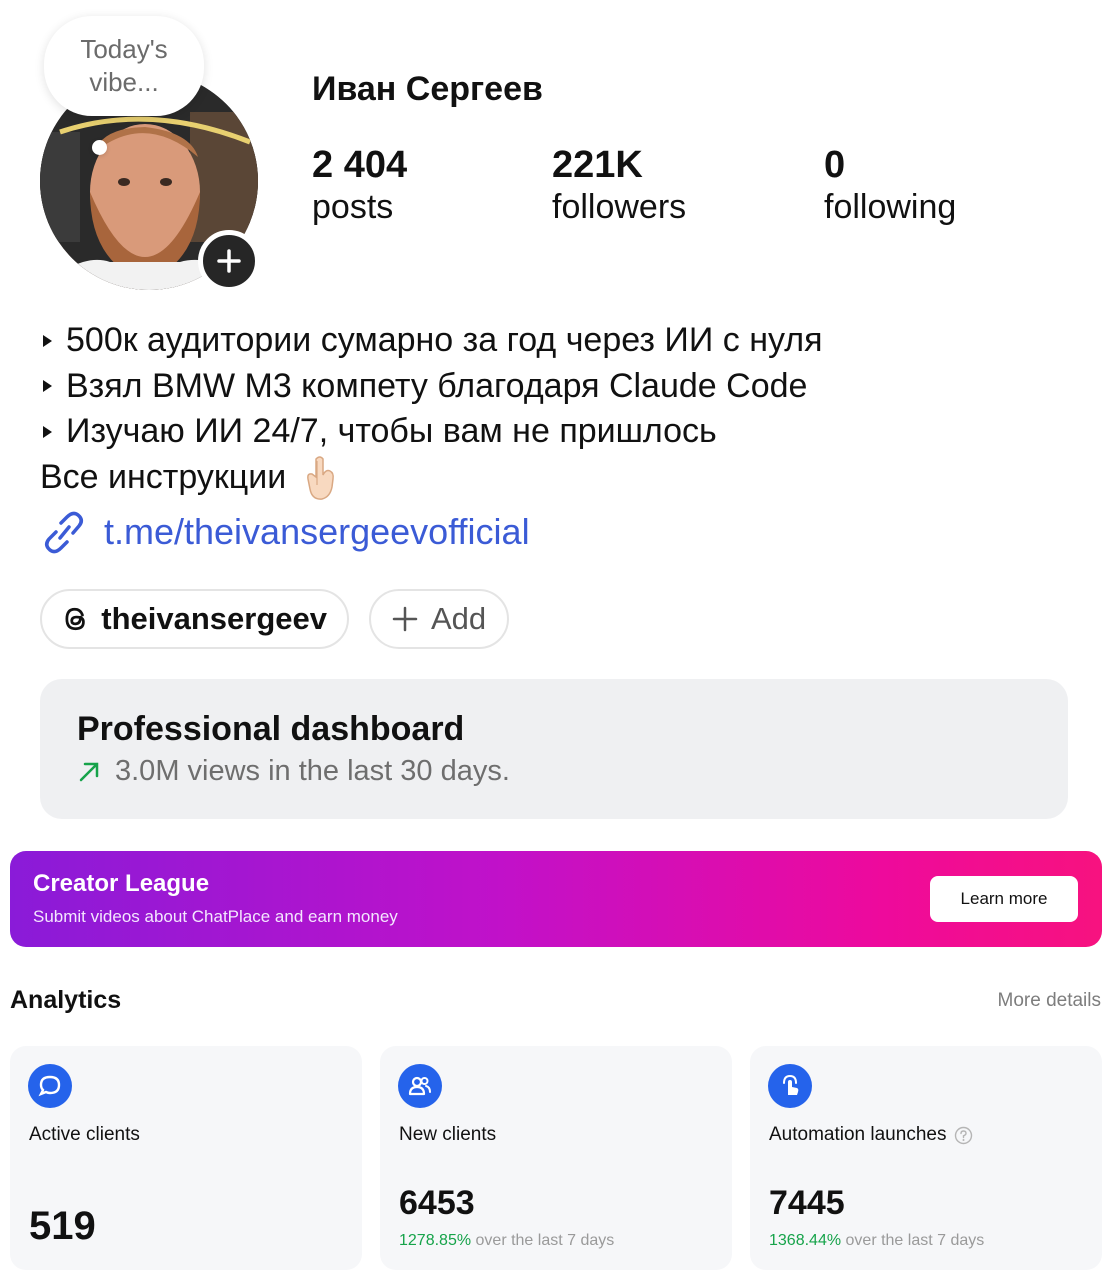 The image size is (1109, 1280). I want to click on link-icon, so click(64, 532).